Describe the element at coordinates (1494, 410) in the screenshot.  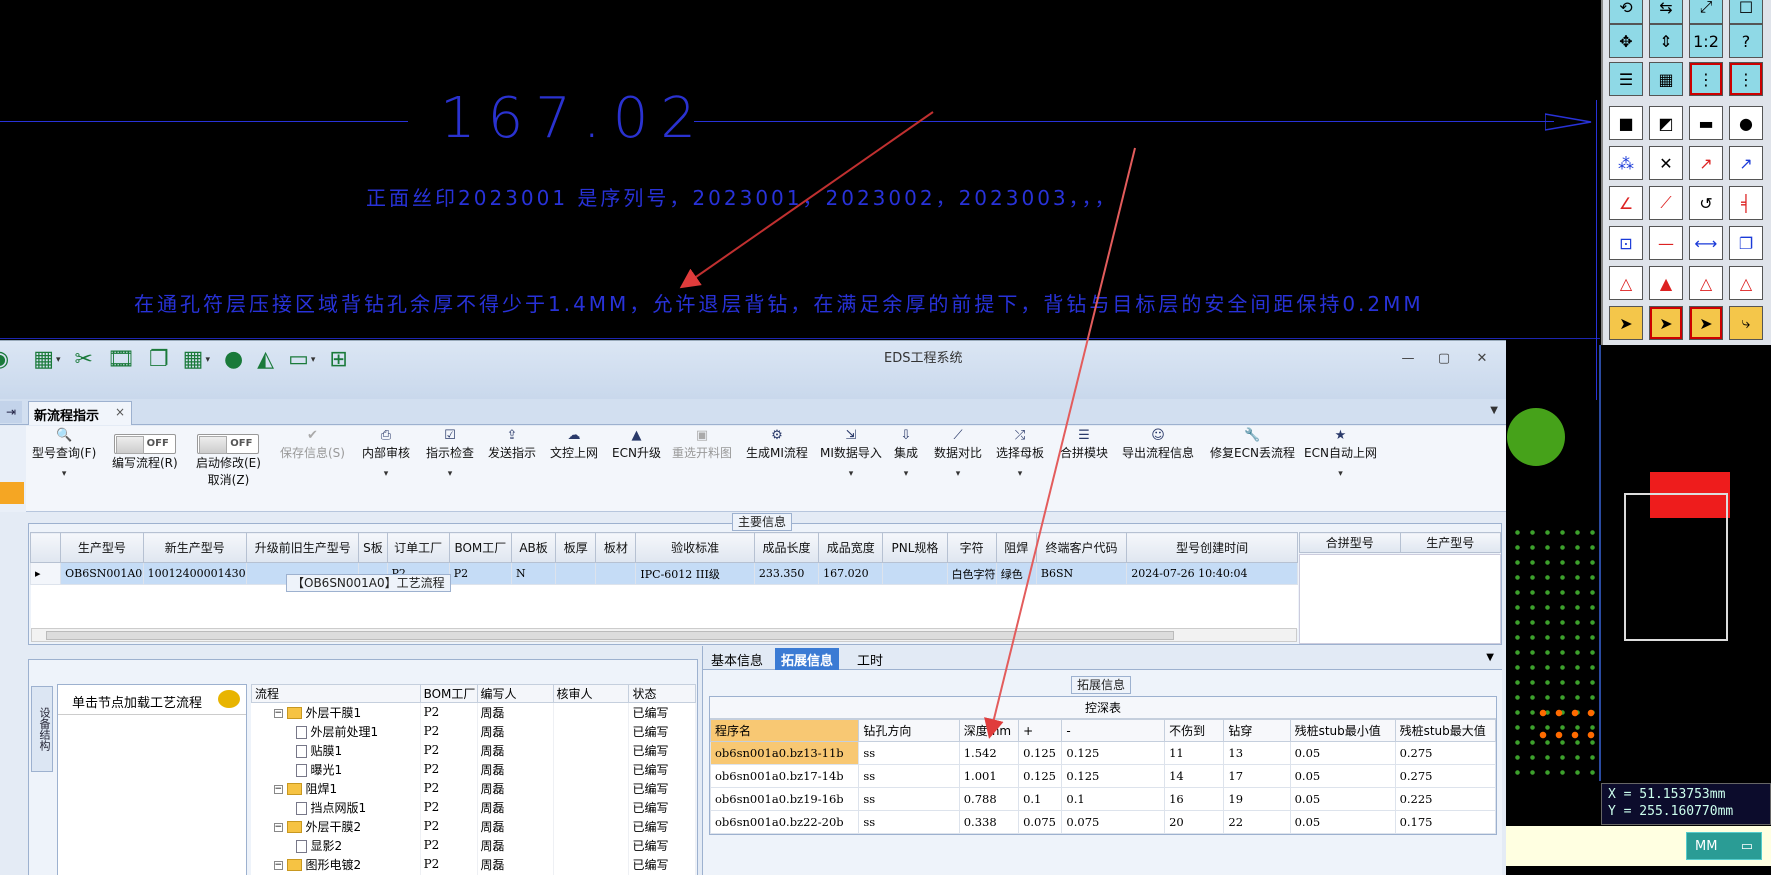
I see `tab-menu-icon: ▼` at that location.